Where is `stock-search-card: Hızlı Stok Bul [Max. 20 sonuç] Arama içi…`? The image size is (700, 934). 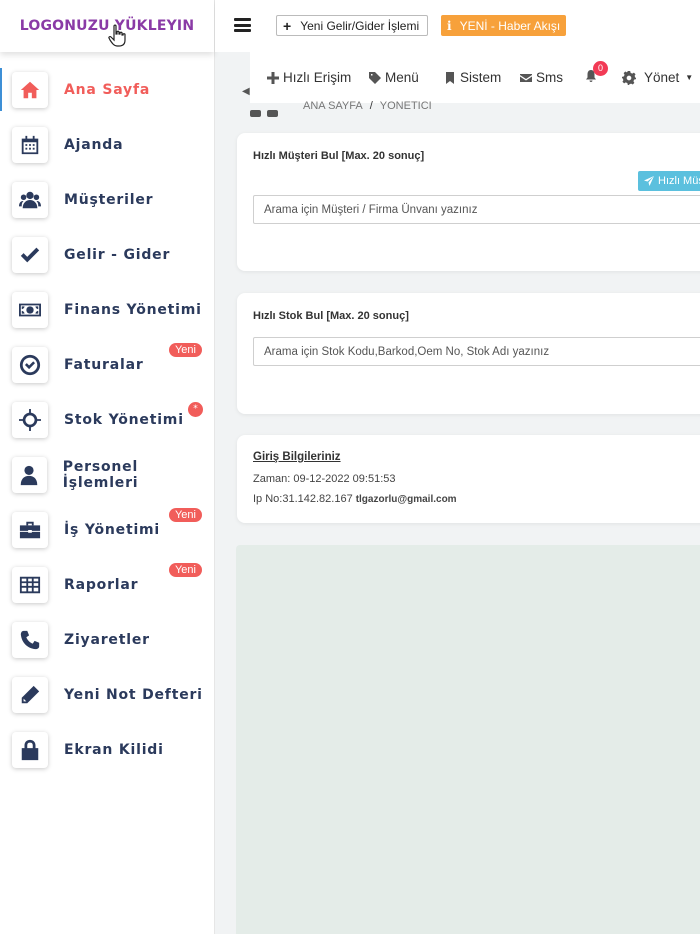
stock-search-card: Hızlı Stok Bul [Max. 20 sonuç] Arama içi… is located at coordinates (468, 353).